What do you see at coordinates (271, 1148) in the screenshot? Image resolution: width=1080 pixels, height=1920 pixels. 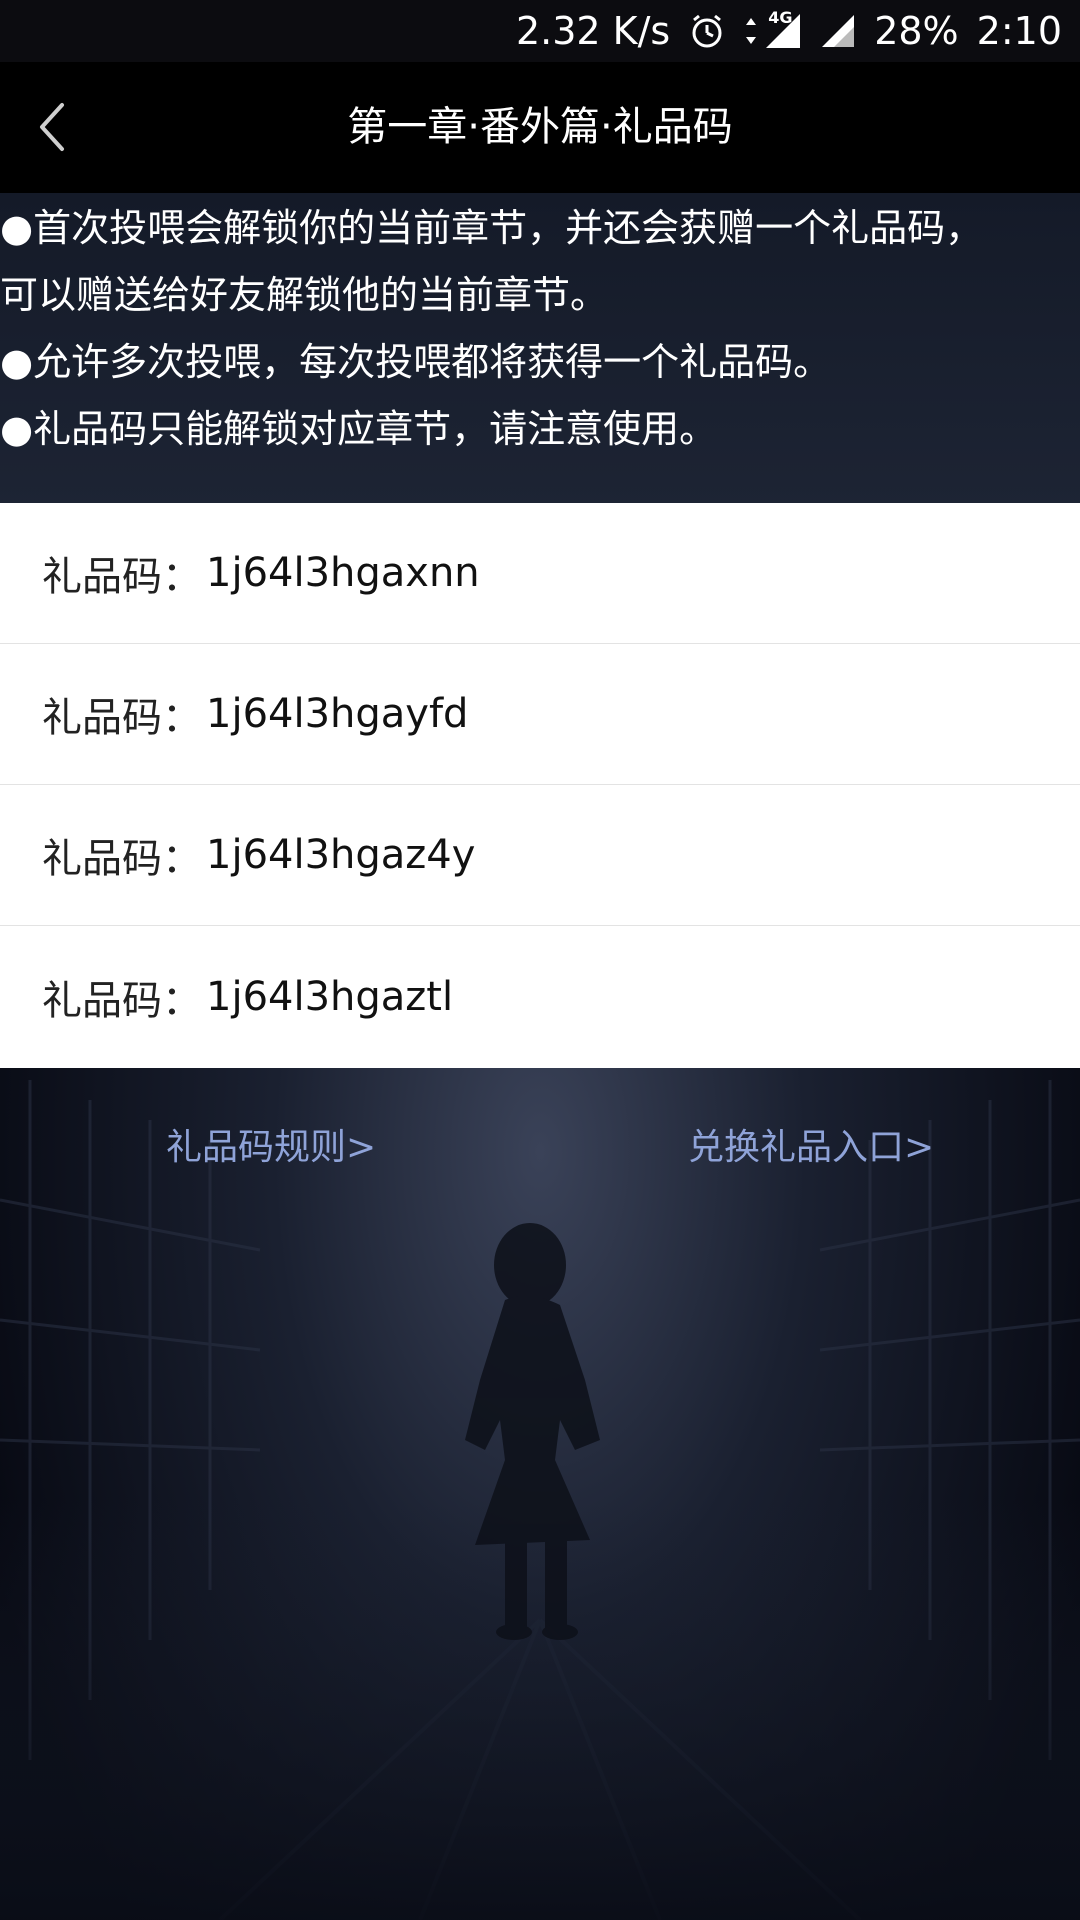 I see `gift-code-rules-link: 礼品码规则>` at bounding box center [271, 1148].